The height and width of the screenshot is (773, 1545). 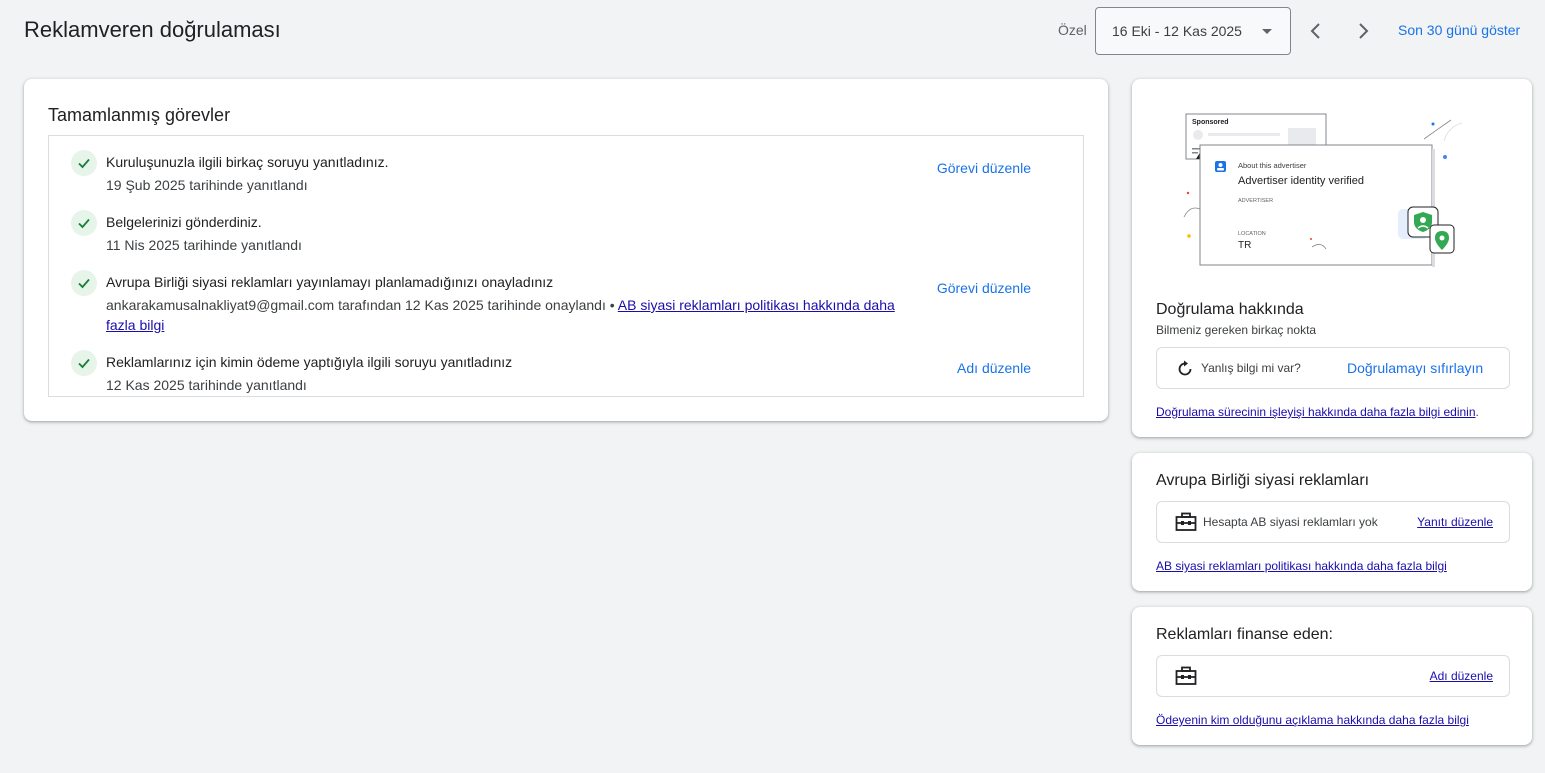 I want to click on completed-tasks-title: Tamamlanmış görevler, so click(x=139, y=115).